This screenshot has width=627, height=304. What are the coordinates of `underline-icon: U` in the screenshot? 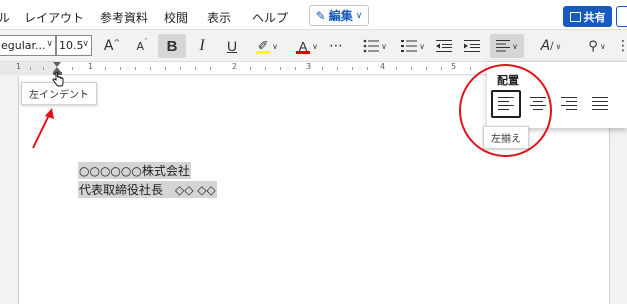 It's located at (232, 46).